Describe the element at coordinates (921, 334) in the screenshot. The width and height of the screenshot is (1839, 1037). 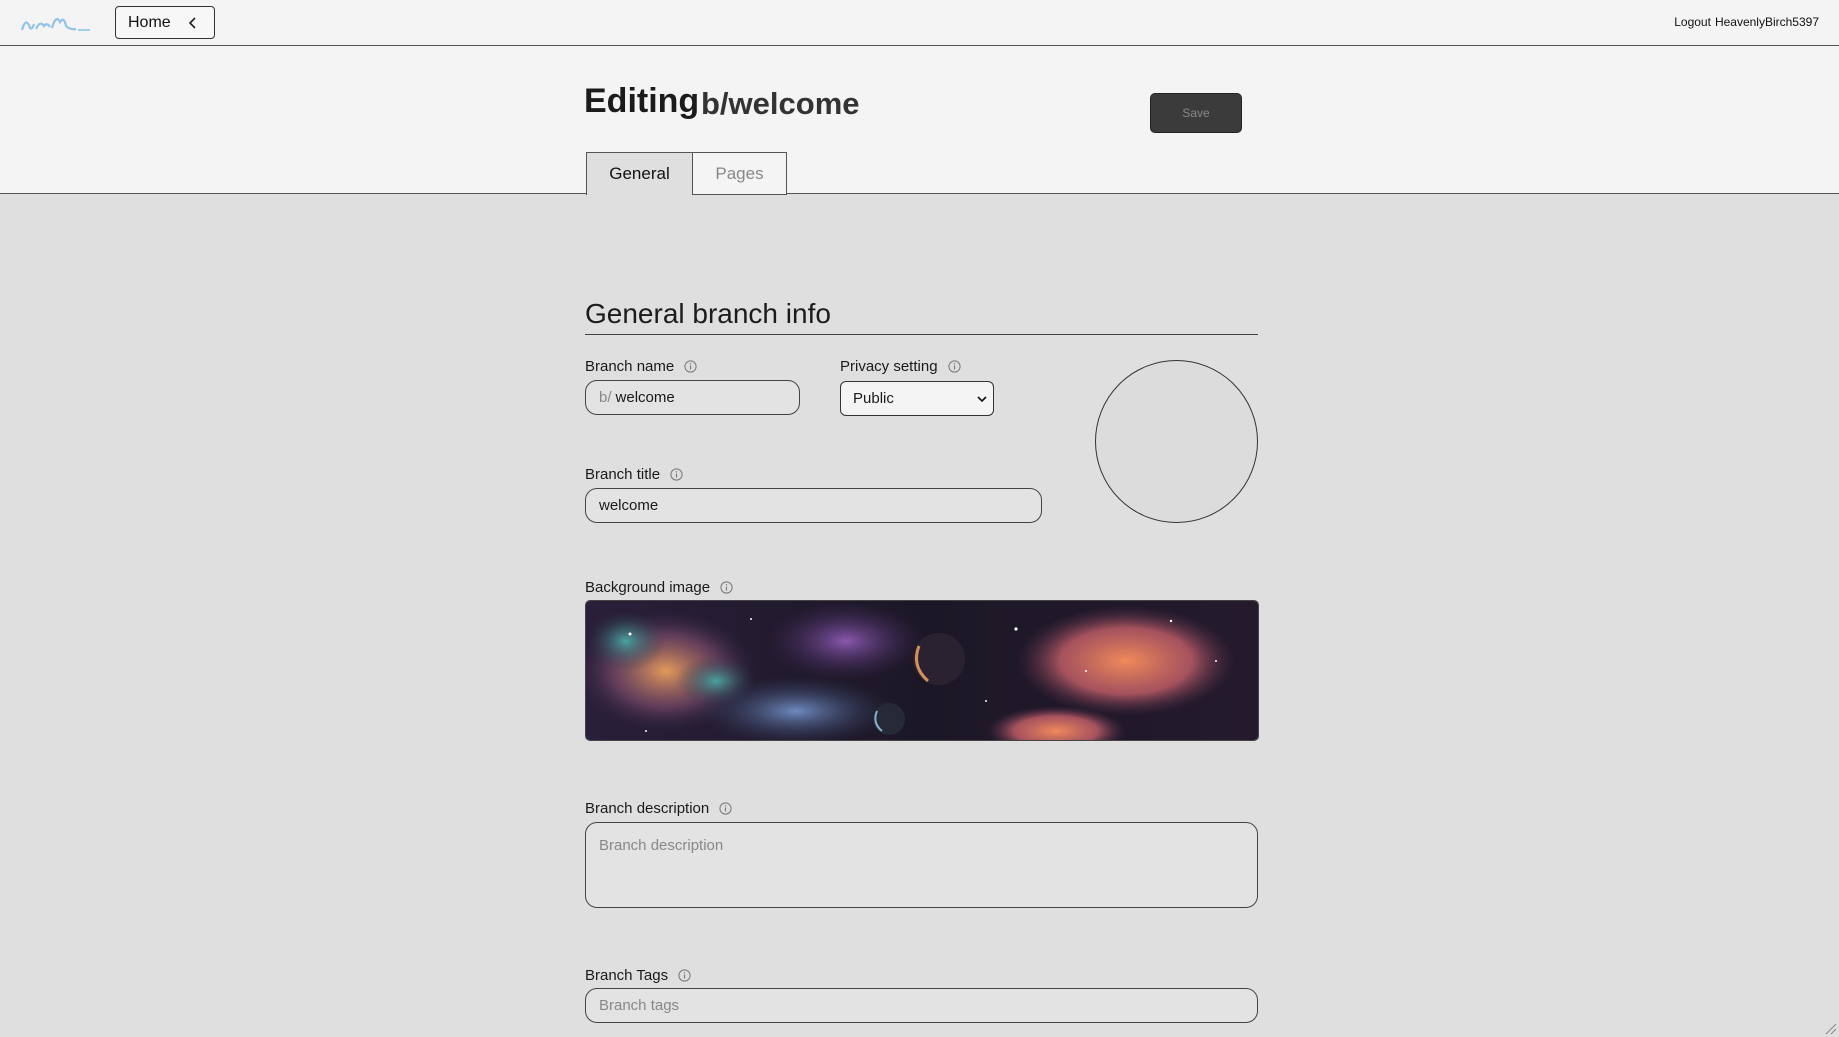
I see `section-divider` at that location.